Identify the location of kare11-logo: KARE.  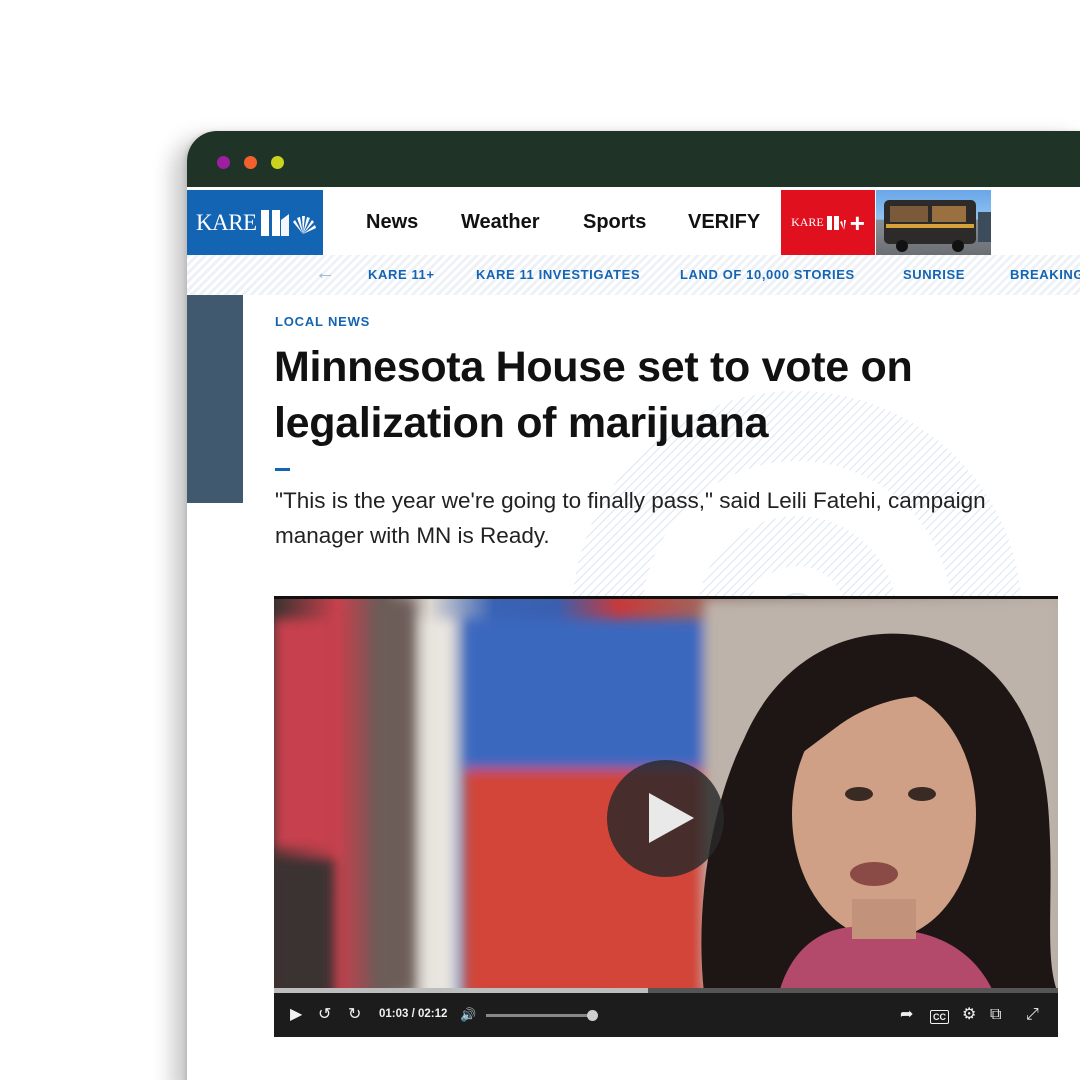
(255, 222).